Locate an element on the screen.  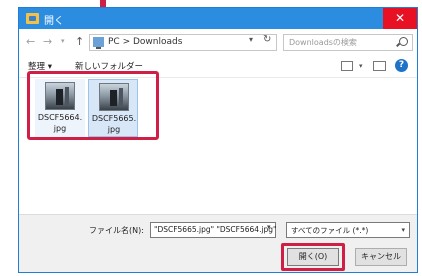
filename-value: "DSCF5665.jpg" "DSCF5664.jpg" is located at coordinates (215, 229).